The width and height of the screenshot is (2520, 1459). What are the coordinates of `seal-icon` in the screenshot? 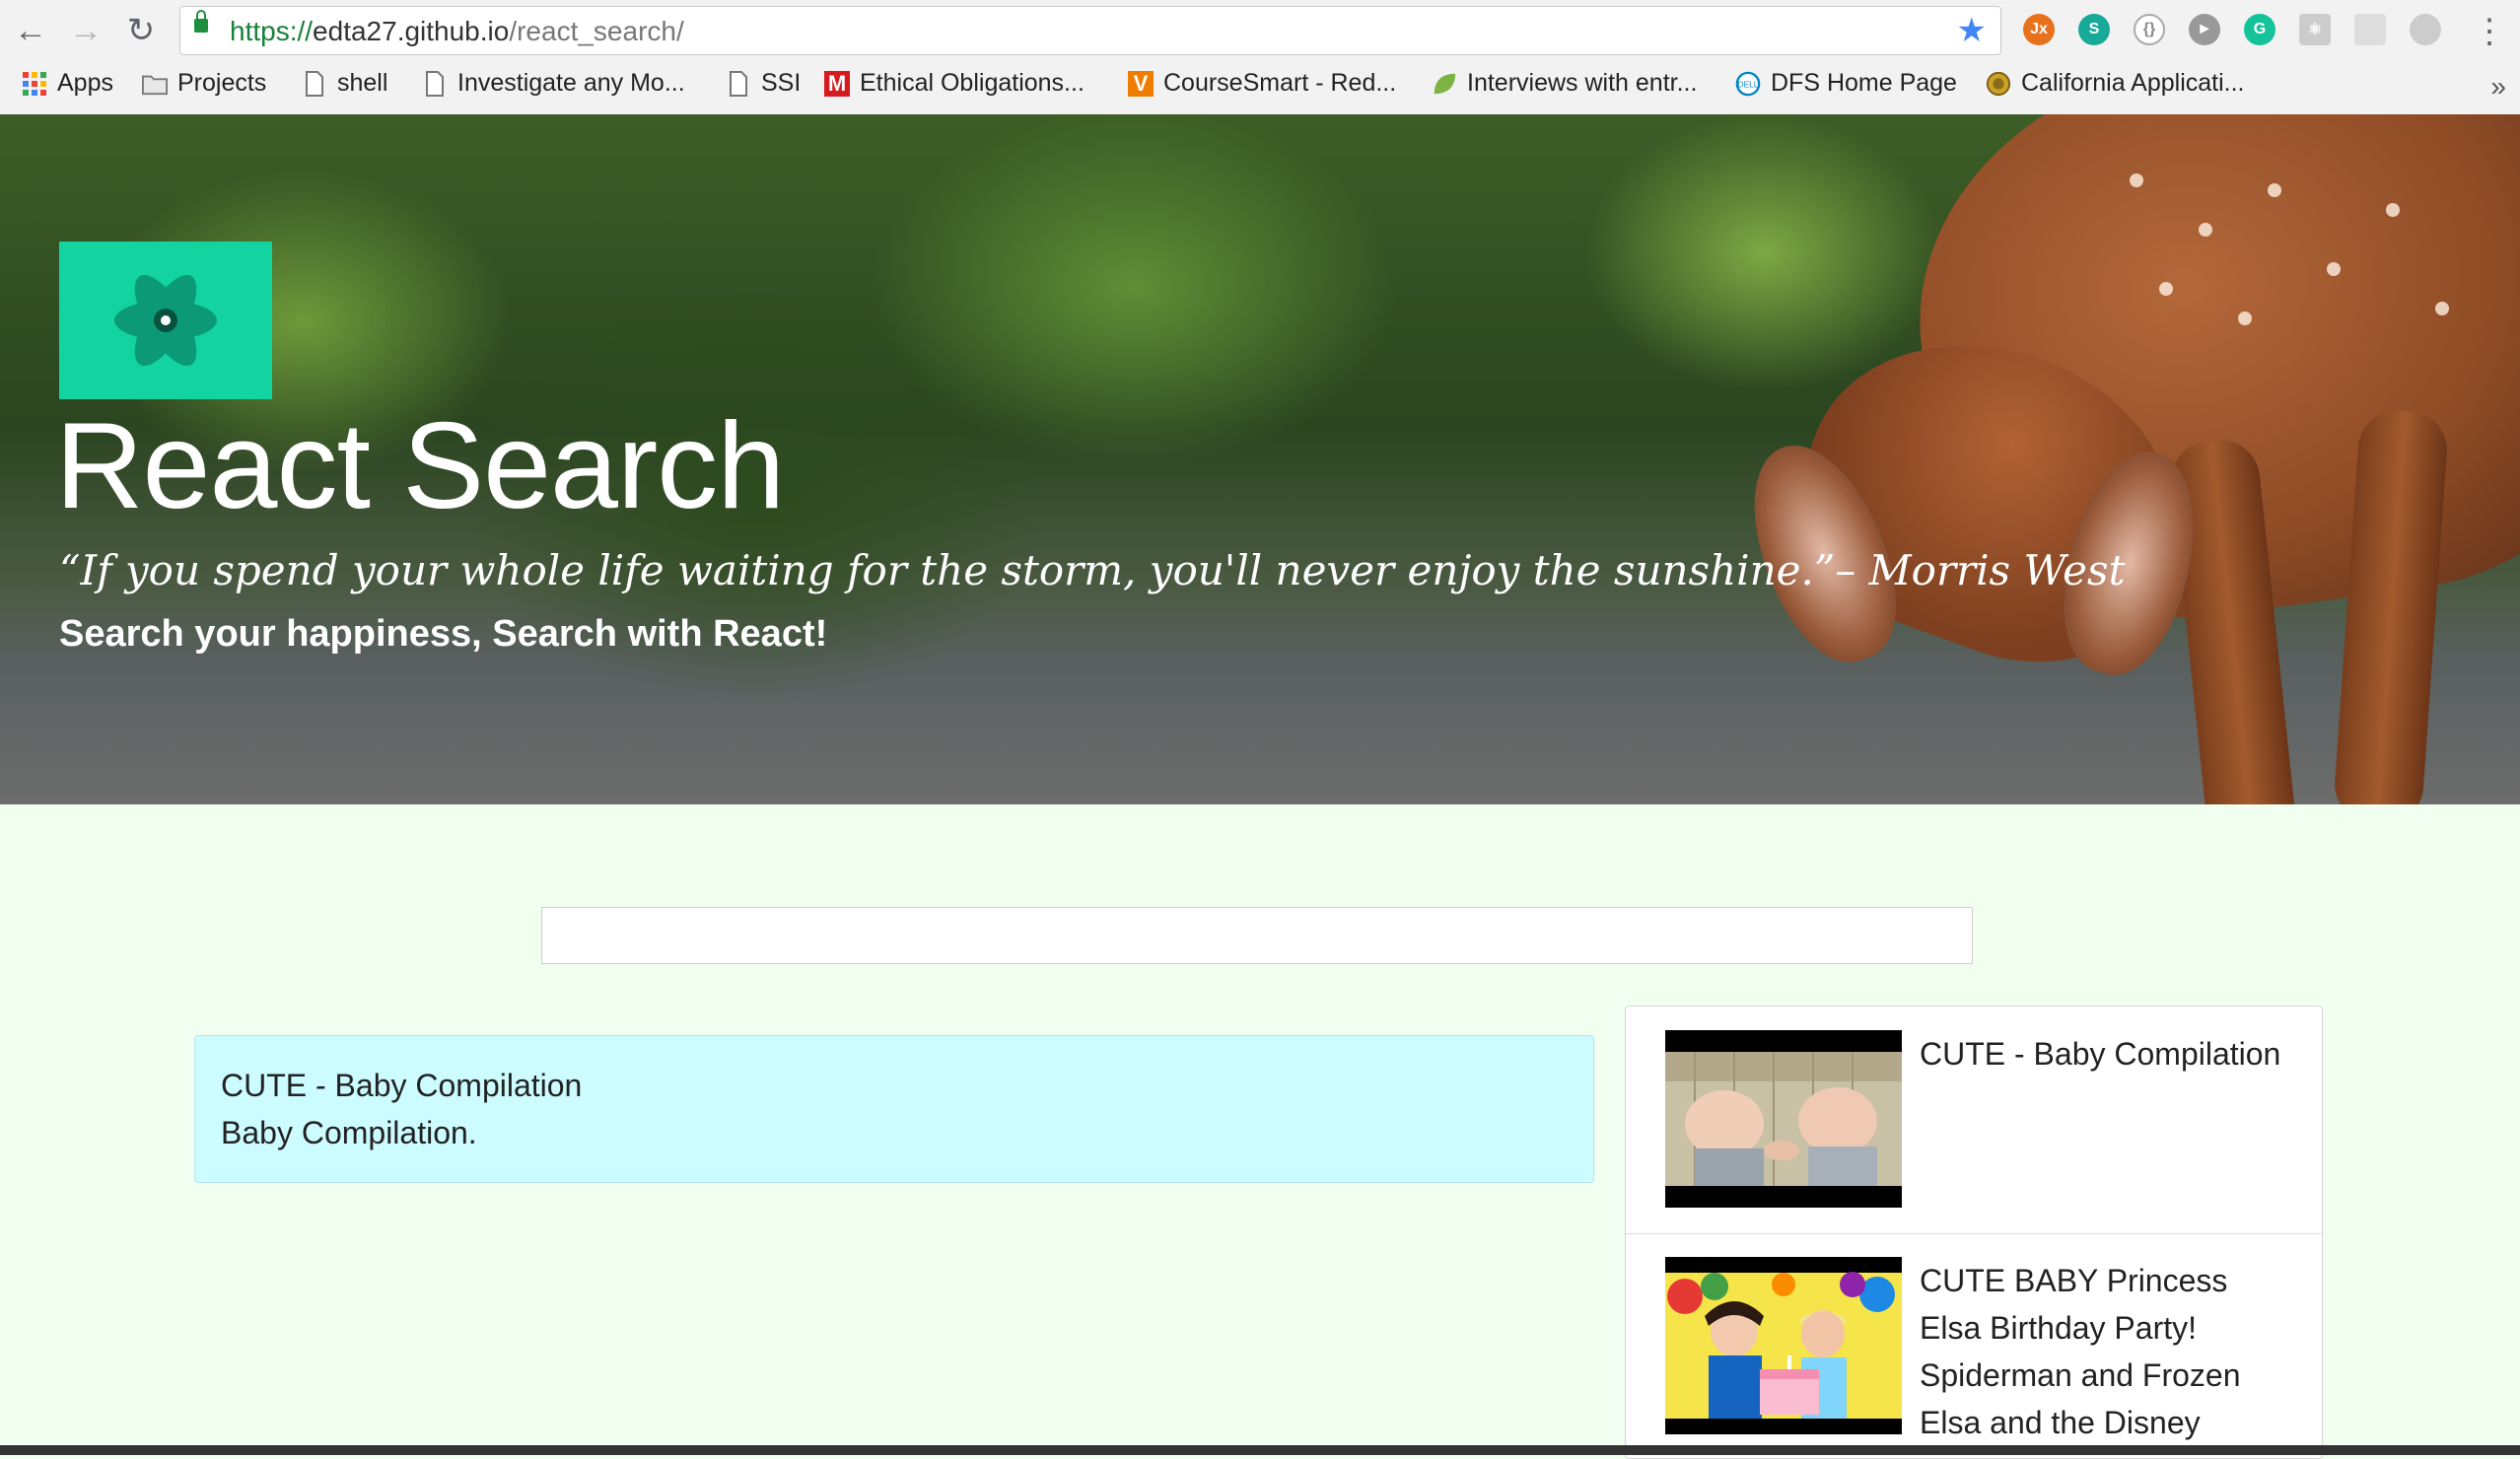 It's located at (1998, 84).